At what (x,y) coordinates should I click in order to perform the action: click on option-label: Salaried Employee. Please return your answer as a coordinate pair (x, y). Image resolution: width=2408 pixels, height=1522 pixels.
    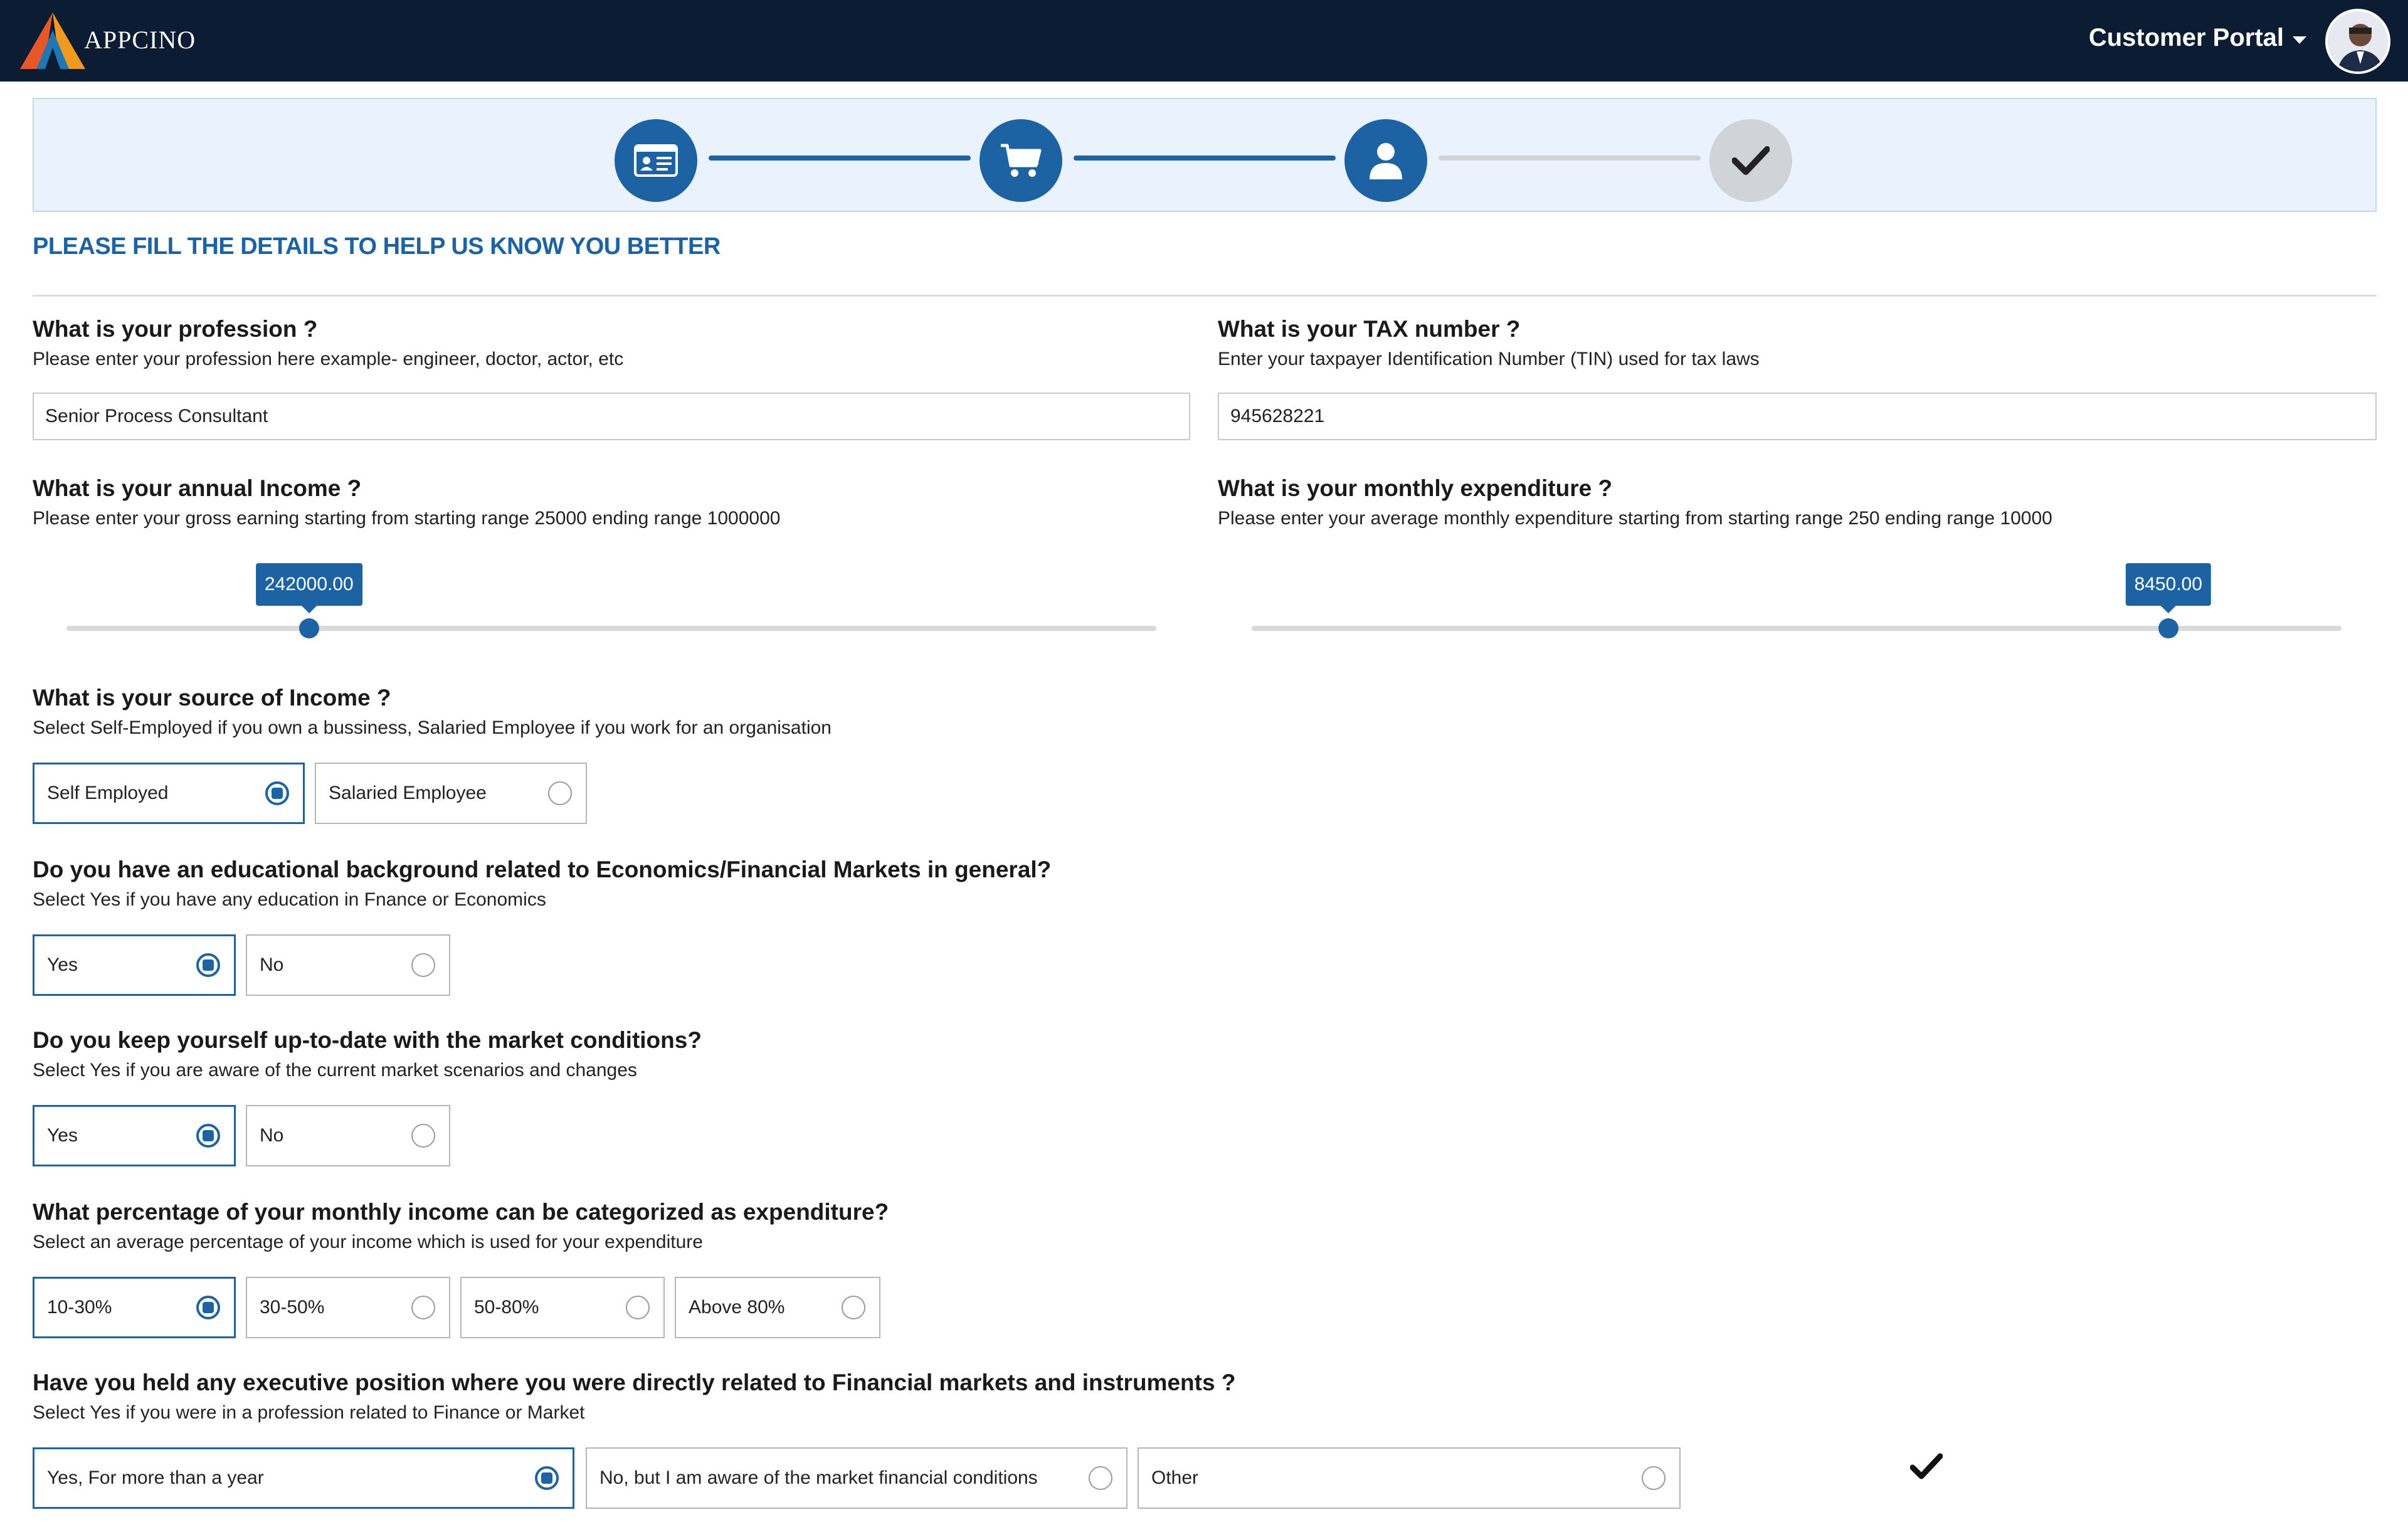
    Looking at the image, I should click on (408, 793).